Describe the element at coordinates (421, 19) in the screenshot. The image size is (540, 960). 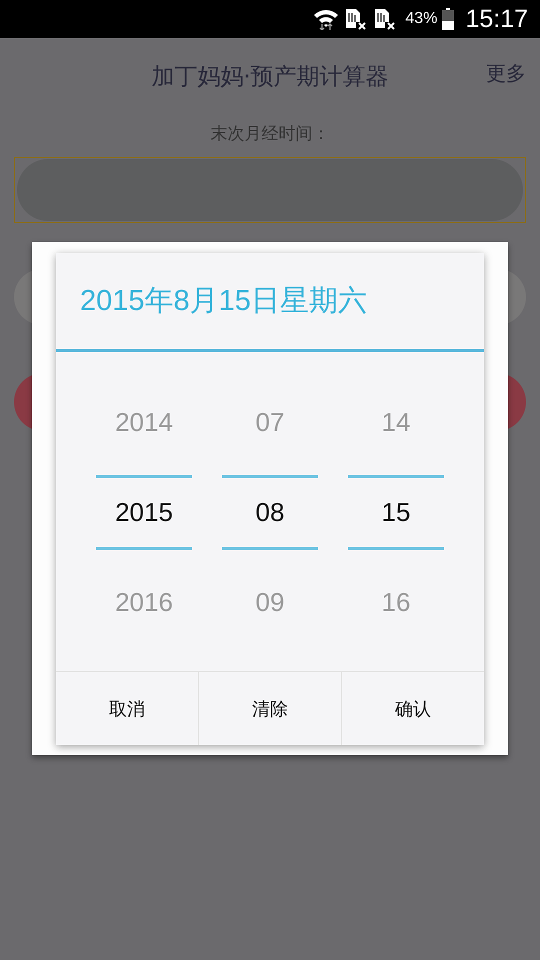
I see `battery-percentage: 43%` at that location.